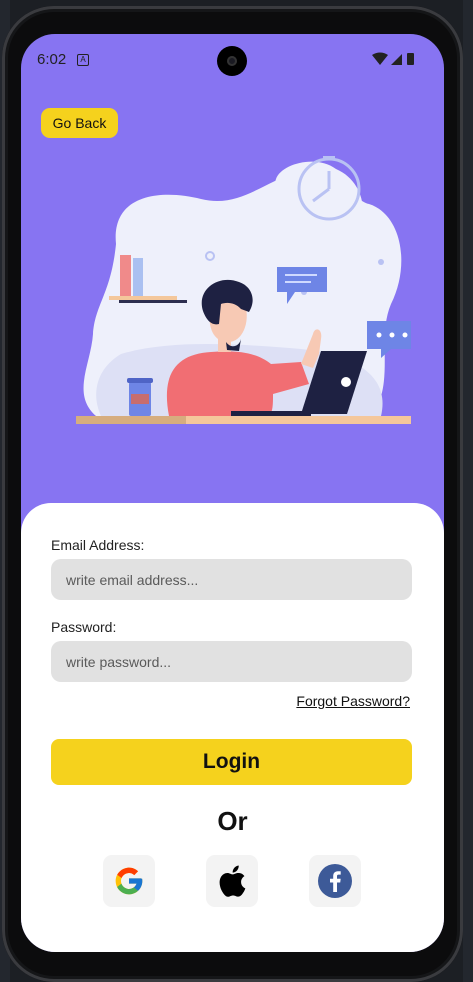 Image resolution: width=473 pixels, height=982 pixels. What do you see at coordinates (396, 59) in the screenshot?
I see `signal-icon` at bounding box center [396, 59].